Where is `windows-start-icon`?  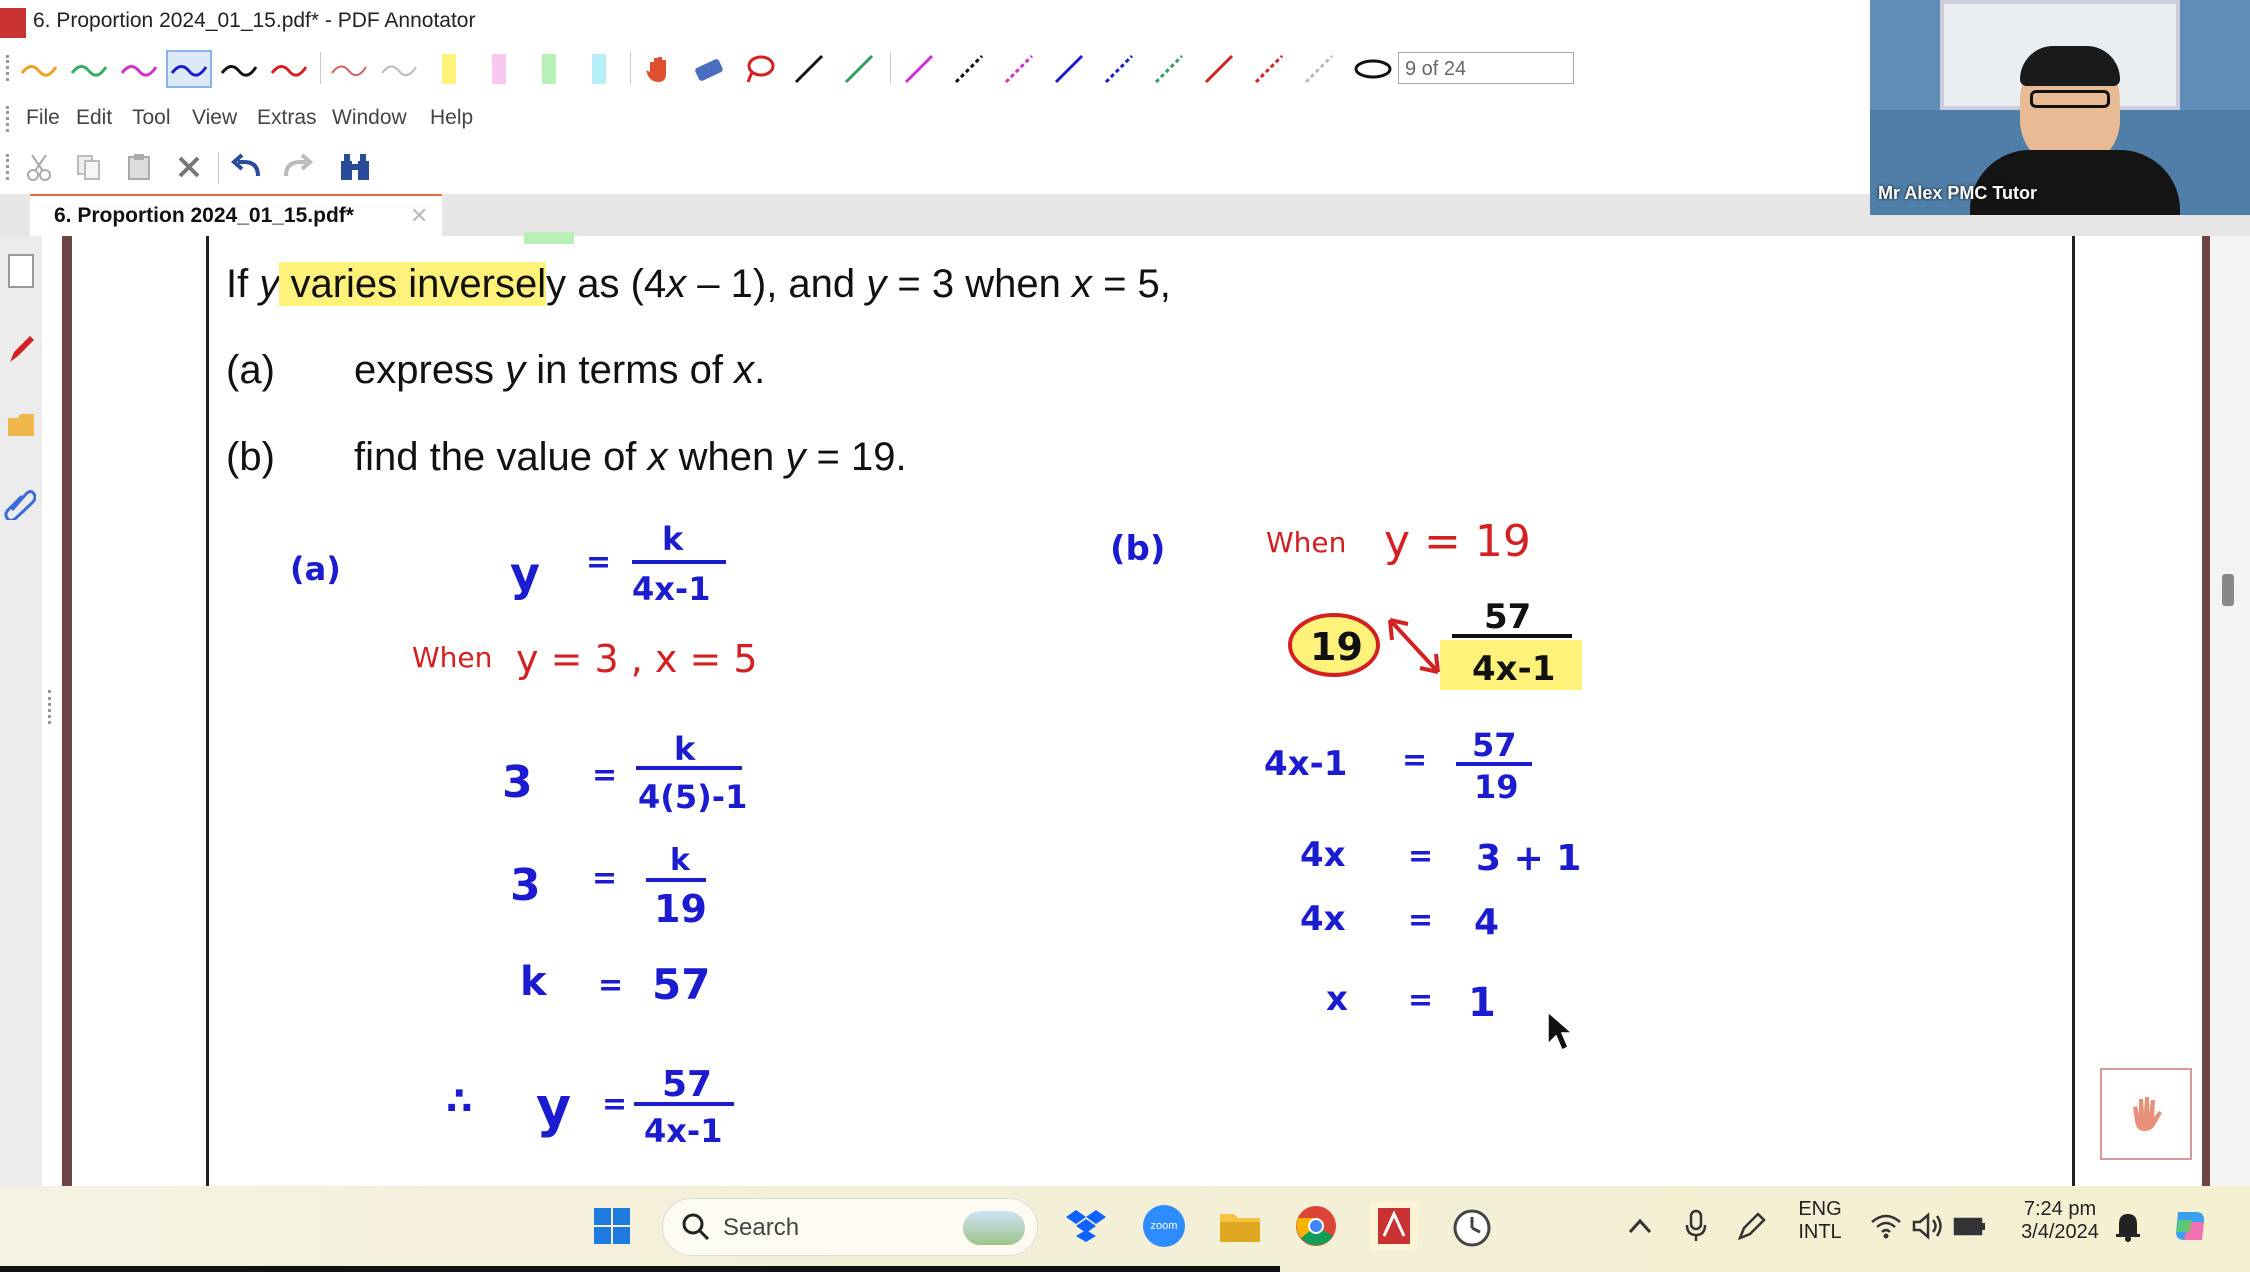
windows-start-icon is located at coordinates (612, 1226).